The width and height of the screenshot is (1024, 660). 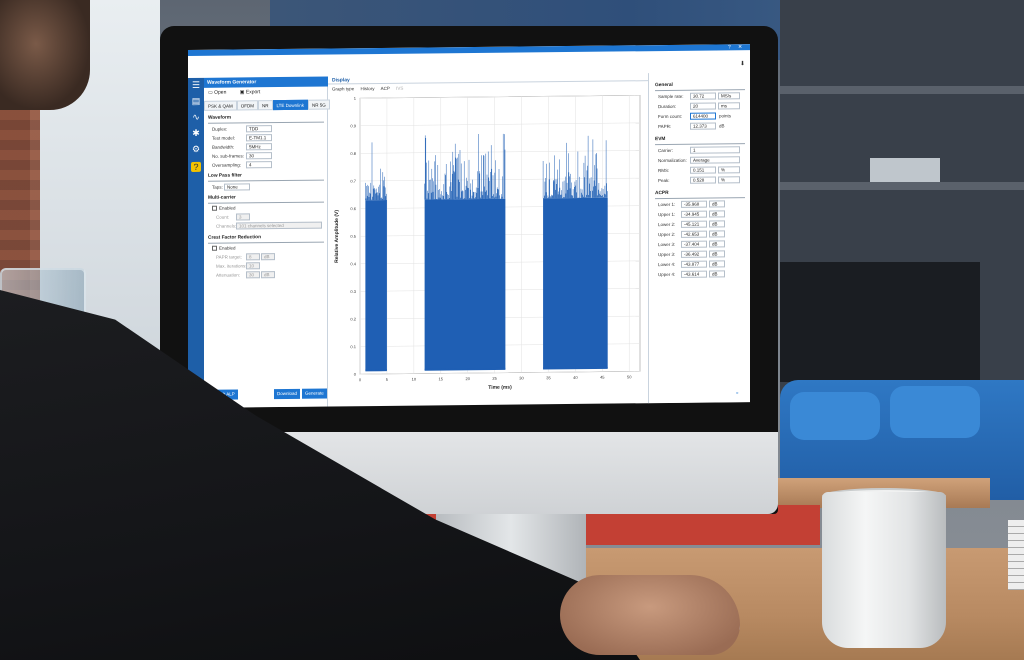 I want to click on attenuation-input: 30, so click(x=253, y=275).